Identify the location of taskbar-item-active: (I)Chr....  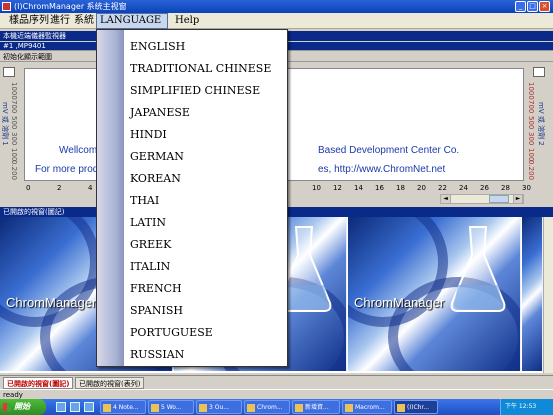
(416, 407).